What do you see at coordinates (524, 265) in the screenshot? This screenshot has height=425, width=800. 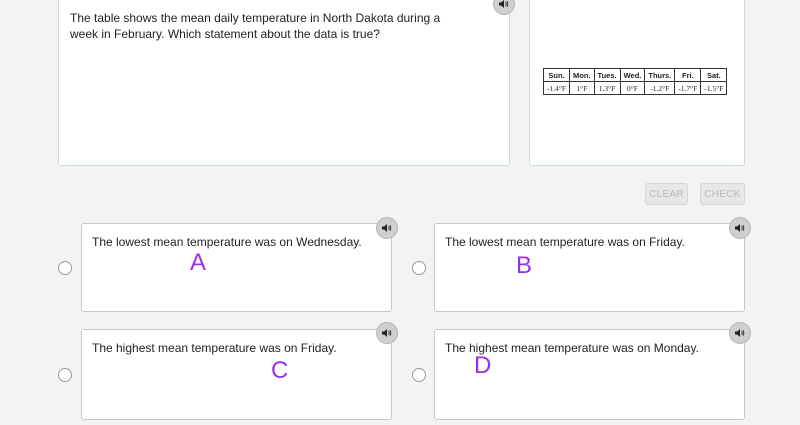 I see `answer-b-letter: B` at bounding box center [524, 265].